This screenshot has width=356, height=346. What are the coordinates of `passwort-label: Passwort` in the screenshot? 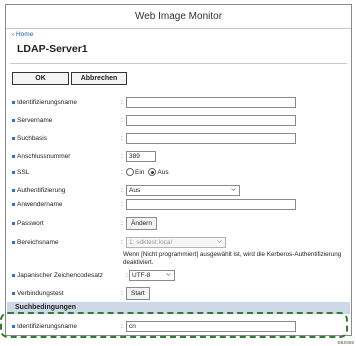 It's located at (30, 223).